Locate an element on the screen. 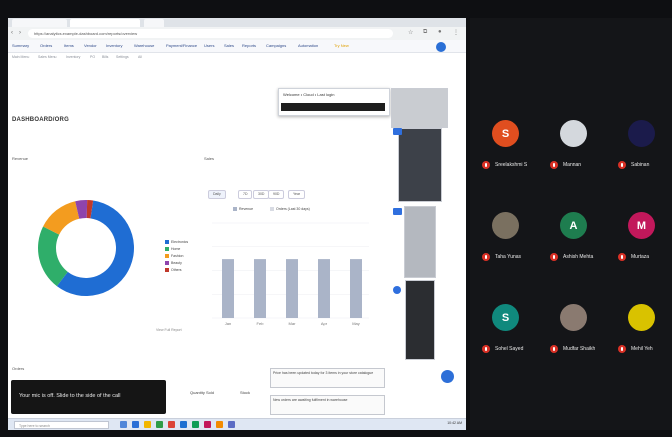  legend-label: Beauty is located at coordinates (176, 263).